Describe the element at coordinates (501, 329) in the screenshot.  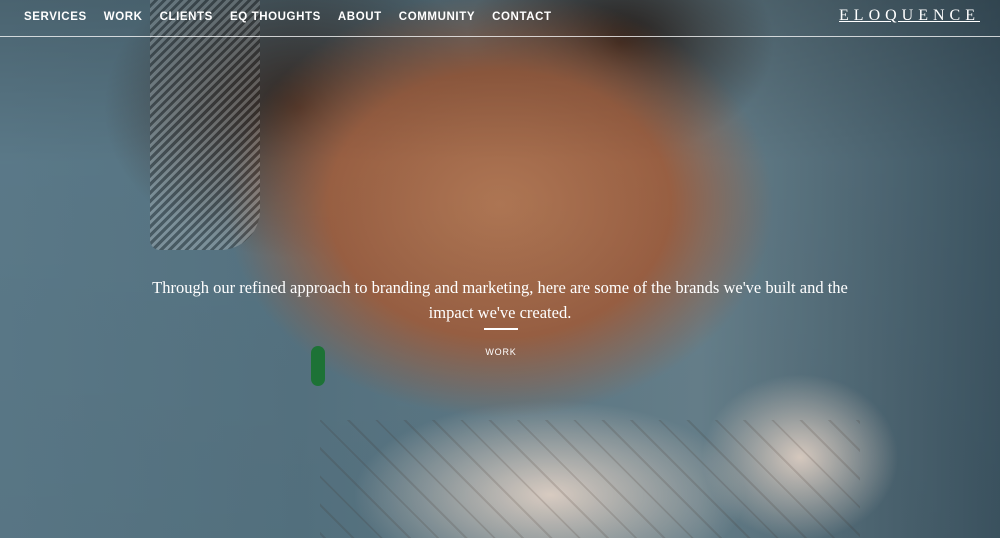
I see `hero-divider` at that location.